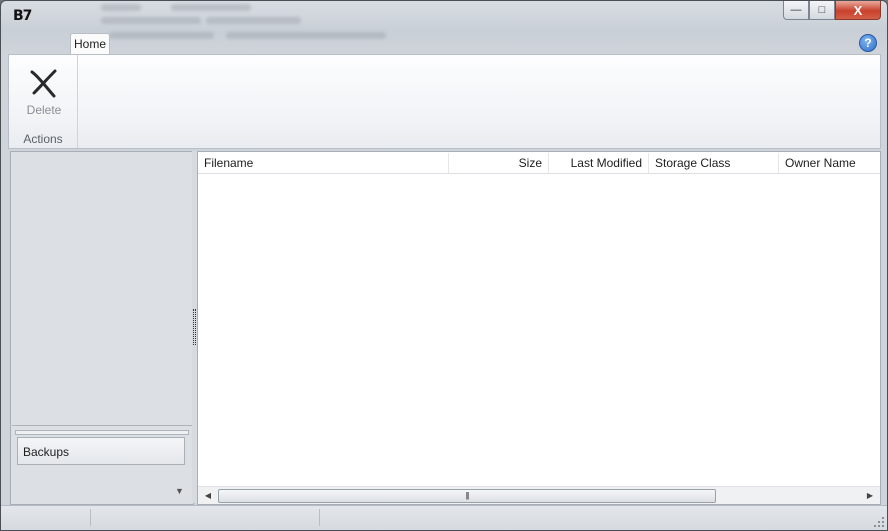  What do you see at coordinates (194, 327) in the screenshot?
I see `splitter-grip-icon` at bounding box center [194, 327].